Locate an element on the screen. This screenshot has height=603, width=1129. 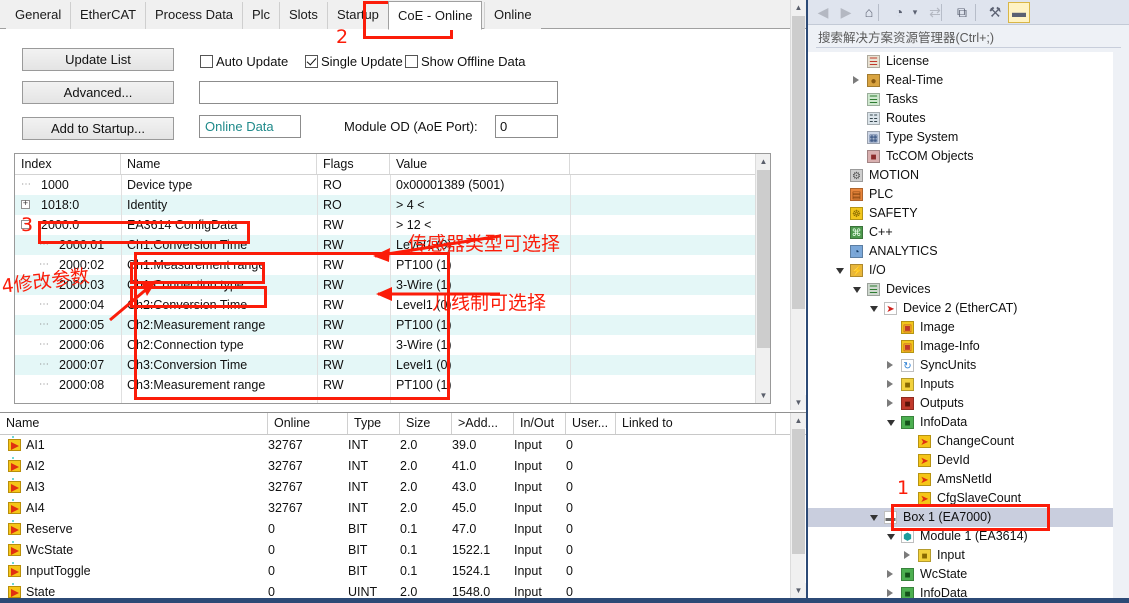
coe-table-row: ⋯ 2000:07 Ch3:Conversion Time RW Level1 (0) is located at coordinates (392, 365).